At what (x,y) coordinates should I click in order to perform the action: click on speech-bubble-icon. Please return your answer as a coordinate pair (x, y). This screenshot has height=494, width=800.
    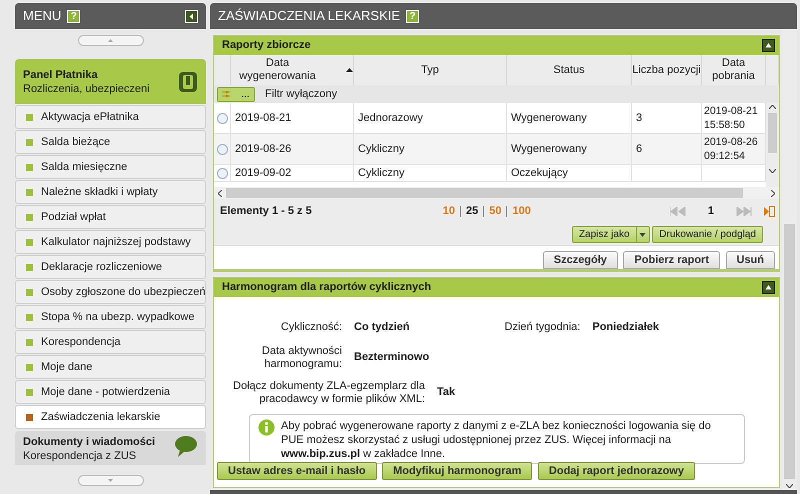
    Looking at the image, I should click on (186, 446).